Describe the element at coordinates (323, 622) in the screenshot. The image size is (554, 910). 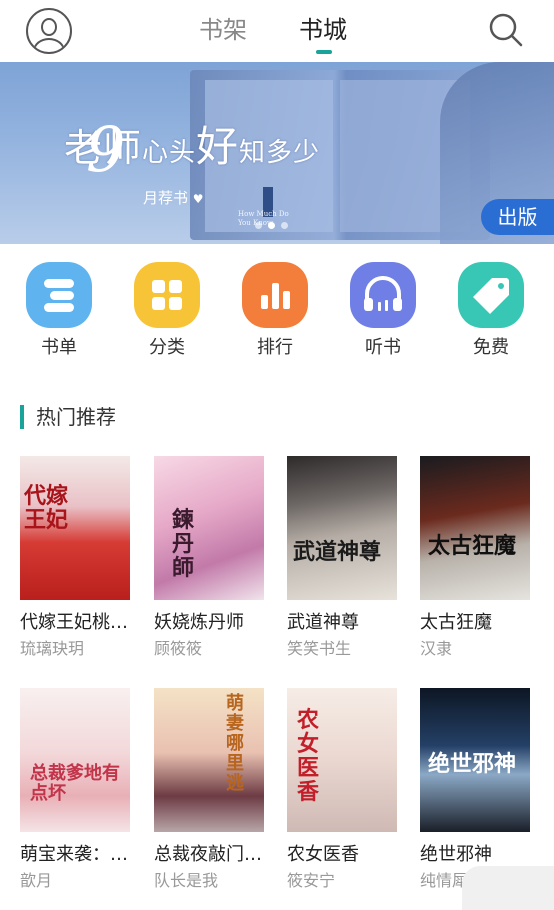
I see `book-title: 武道神尊` at that location.